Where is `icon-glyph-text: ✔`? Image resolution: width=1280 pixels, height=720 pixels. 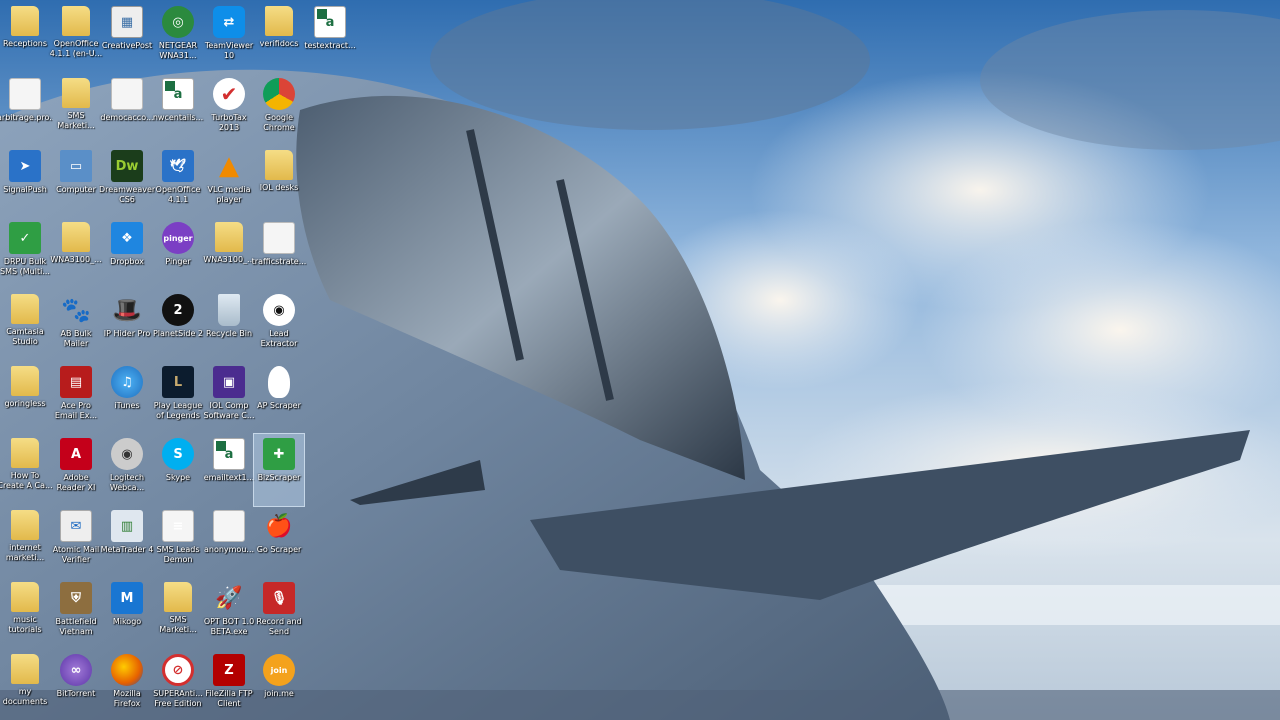
icon-glyph-text: ✔ is located at coordinates (229, 94).